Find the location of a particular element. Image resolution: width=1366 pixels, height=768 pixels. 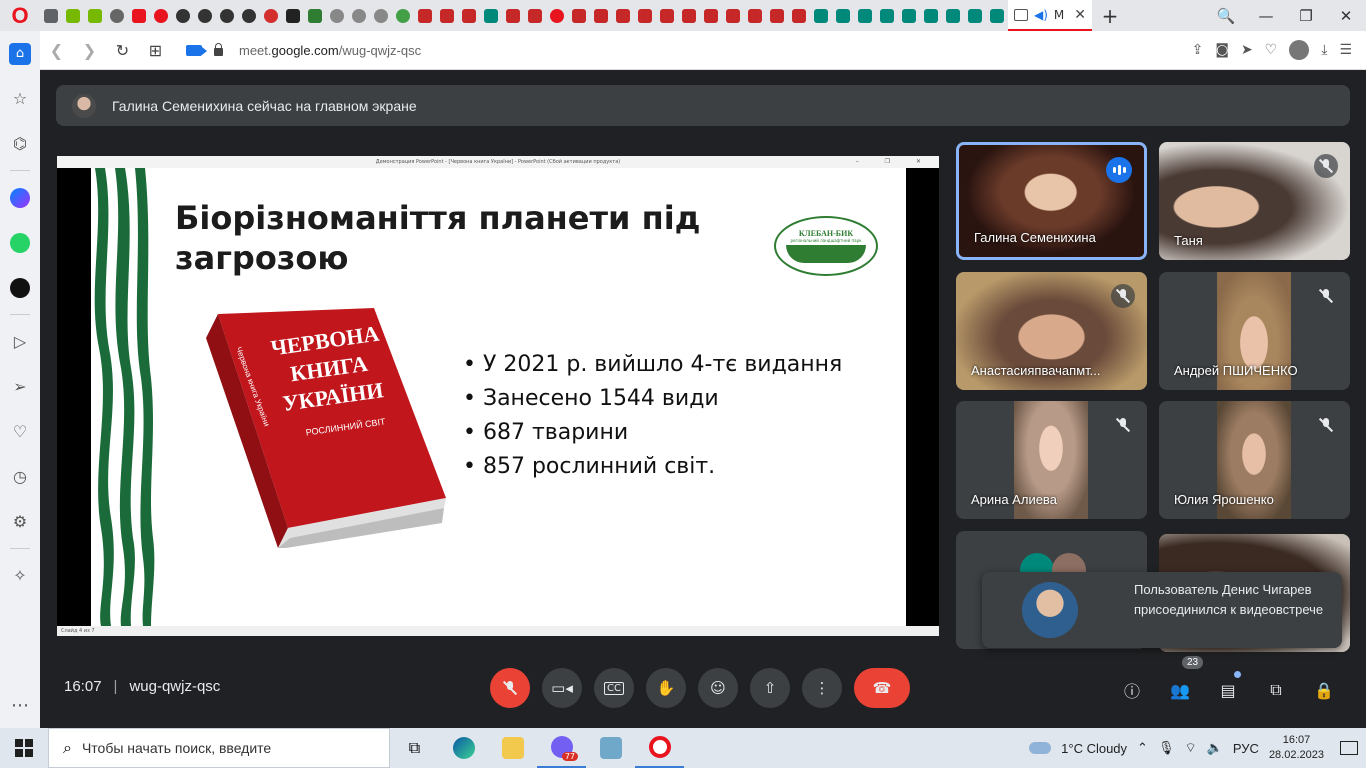

participant-tile: Андрей ПШИЧЕНКО is located at coordinates (1254, 331).